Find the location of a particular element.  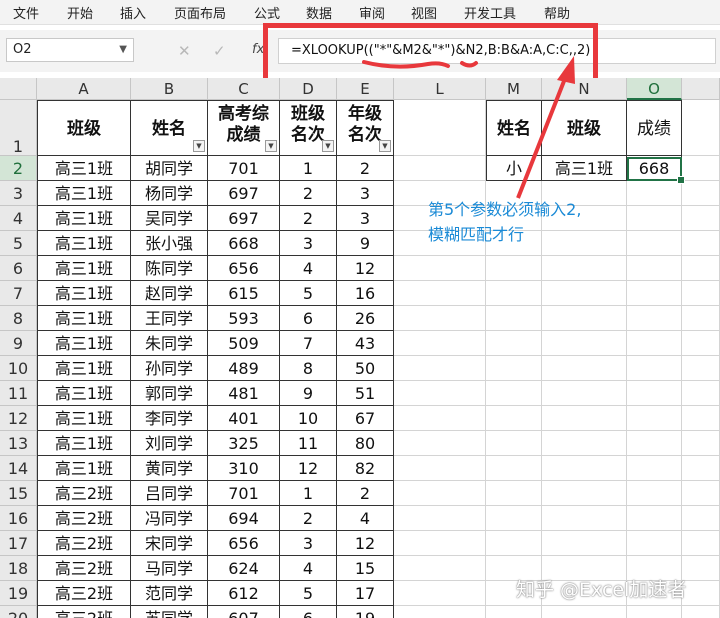

table-cell: 5 is located at coordinates (308, 293).